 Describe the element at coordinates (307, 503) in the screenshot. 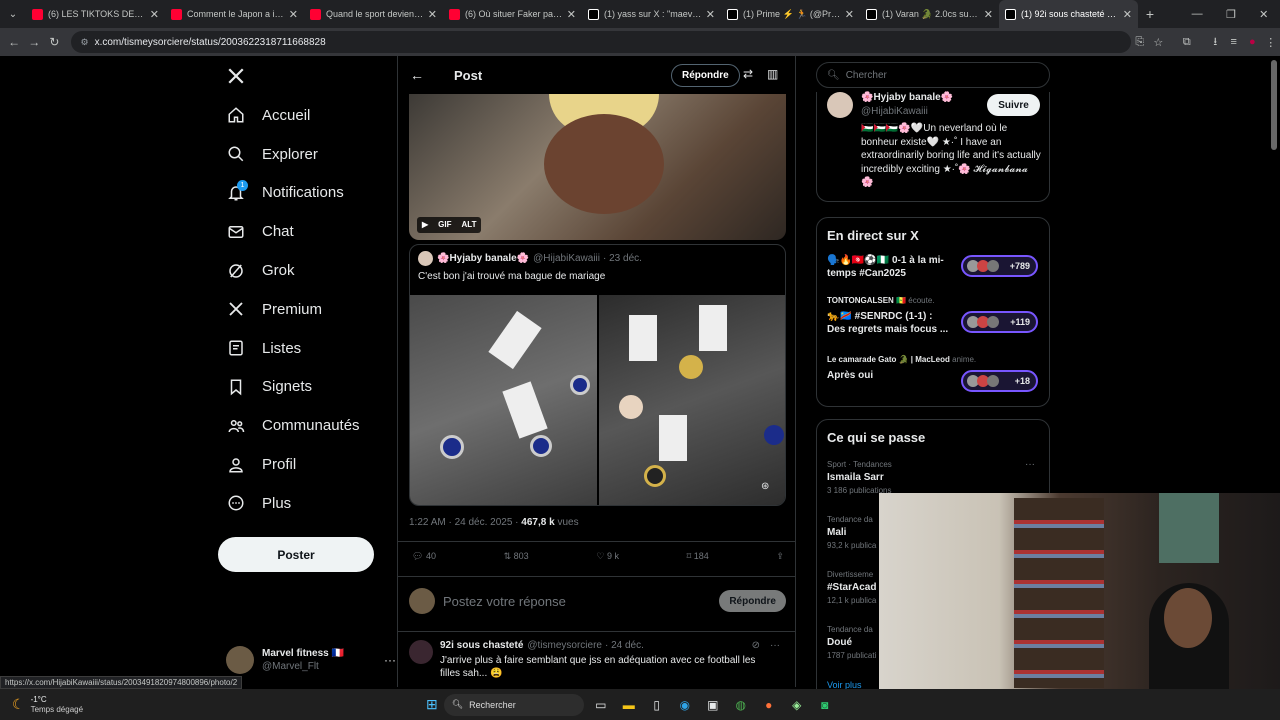

I see `nav-item-plus: Plus` at that location.